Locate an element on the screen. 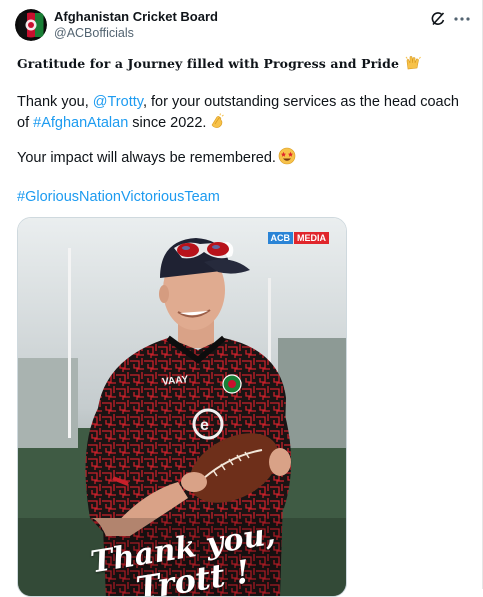 The width and height of the screenshot is (483, 597). p2-text: Your impact will always be remembered. is located at coordinates (146, 158).